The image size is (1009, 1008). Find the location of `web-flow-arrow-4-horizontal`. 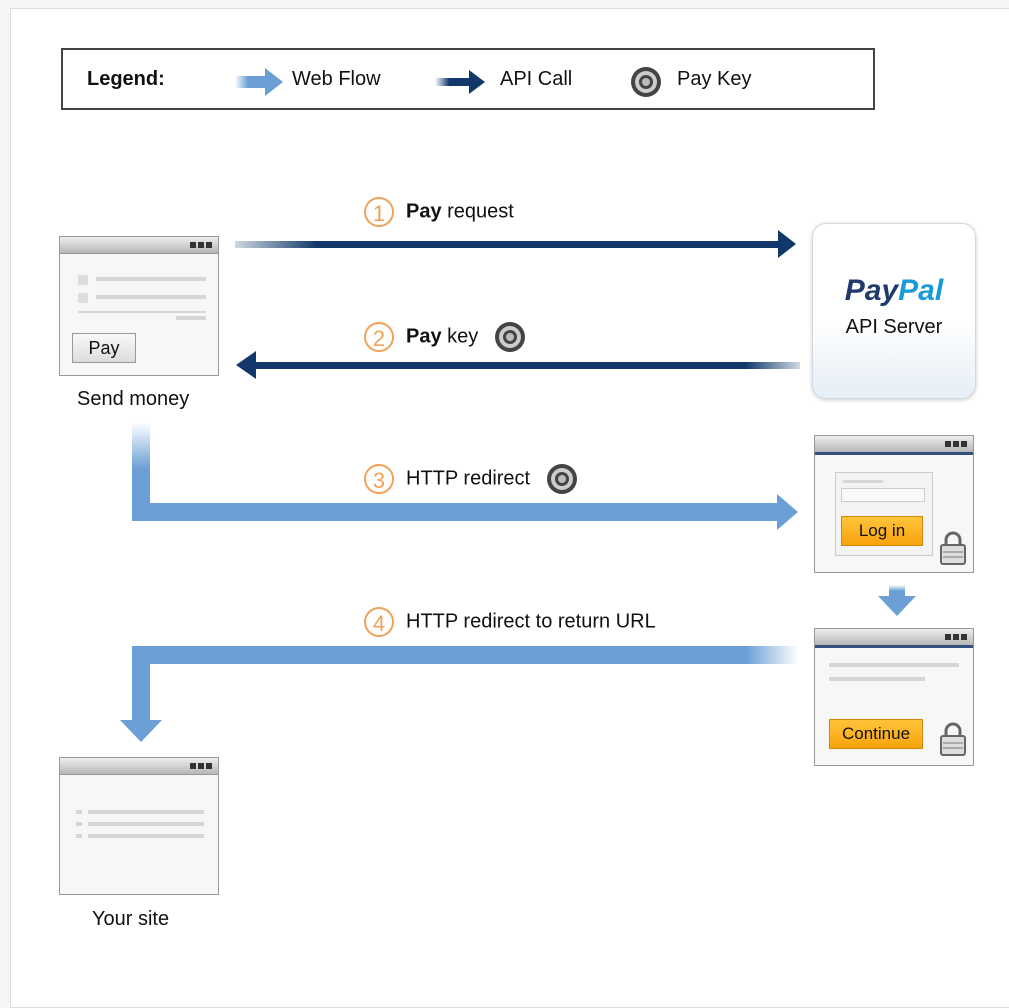

web-flow-arrow-4-horizontal is located at coordinates (474, 655).